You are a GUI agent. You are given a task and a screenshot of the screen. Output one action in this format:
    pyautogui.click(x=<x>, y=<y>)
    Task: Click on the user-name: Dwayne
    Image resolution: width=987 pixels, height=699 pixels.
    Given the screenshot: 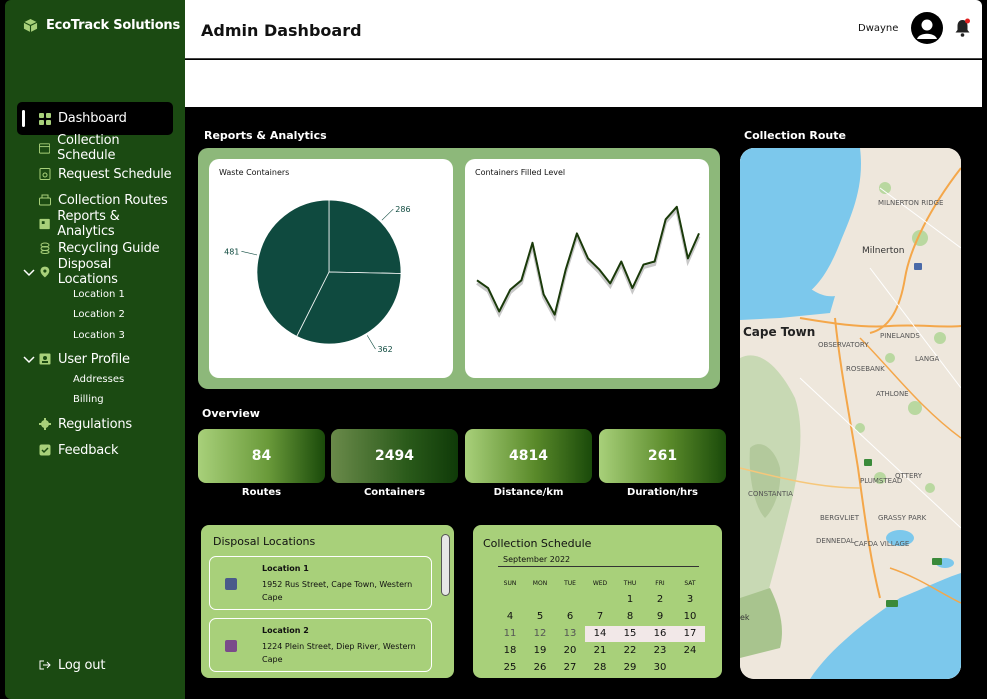 What is the action you would take?
    pyautogui.click(x=878, y=28)
    